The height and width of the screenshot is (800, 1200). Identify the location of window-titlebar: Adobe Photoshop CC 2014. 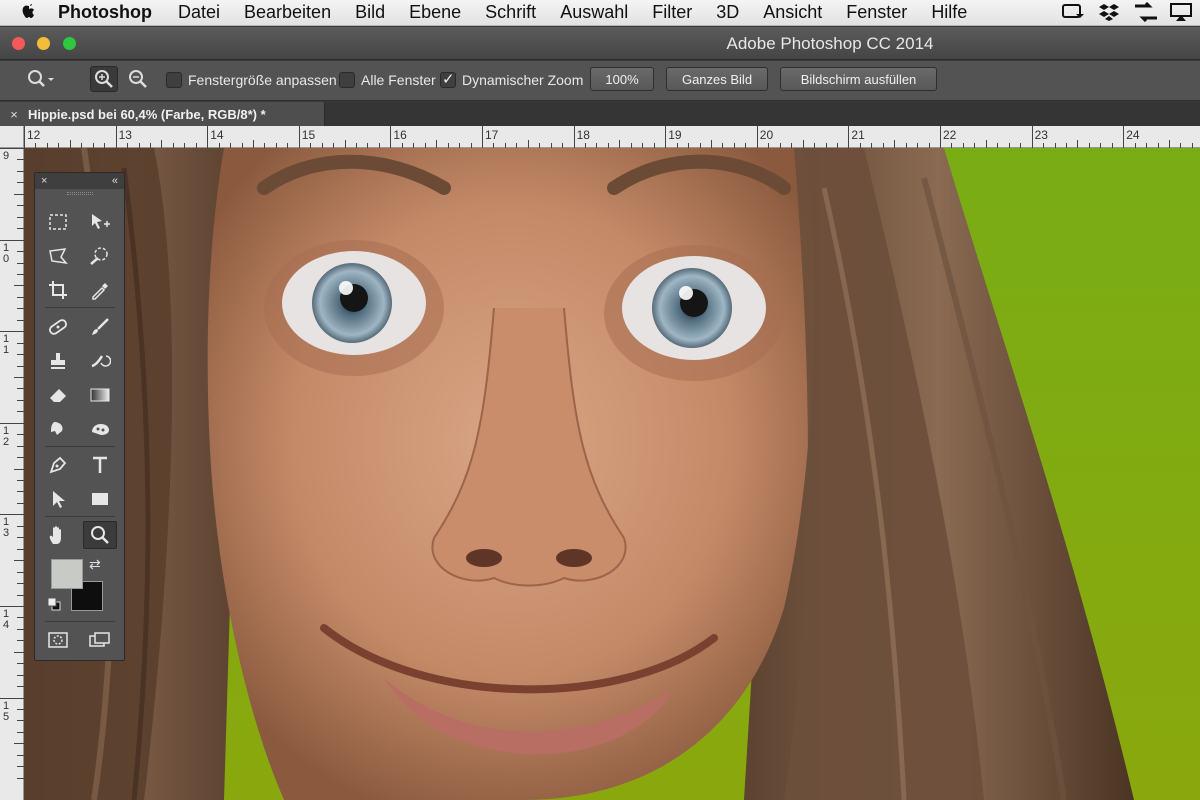
(600, 43).